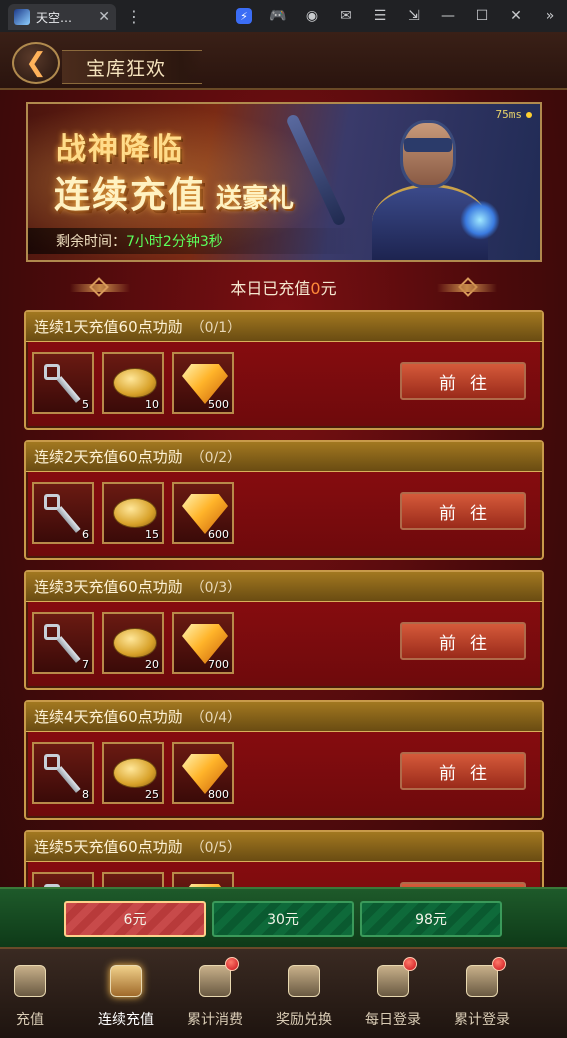 This screenshot has width=567, height=1038. I want to click on reward-item-key: 7, so click(63, 643).